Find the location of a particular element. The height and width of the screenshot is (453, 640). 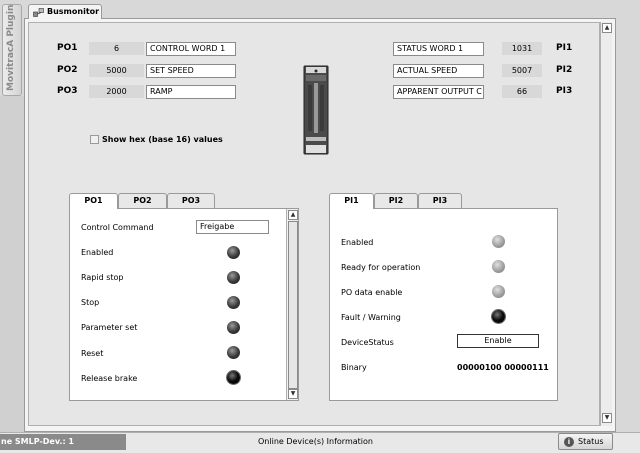

pi3-value: 66 is located at coordinates (522, 91).